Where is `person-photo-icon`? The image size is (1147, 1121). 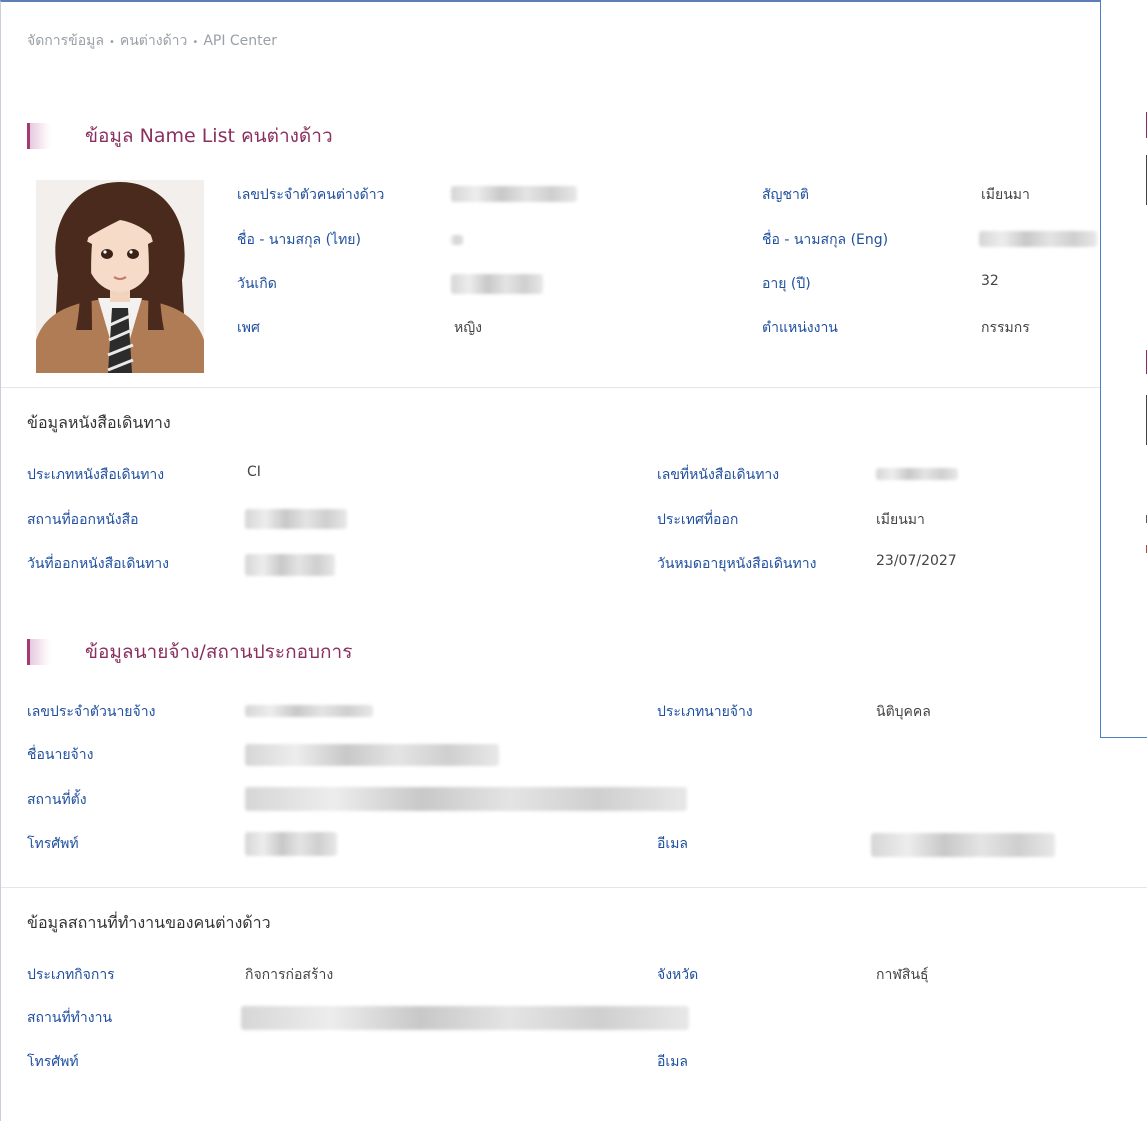
person-photo-icon is located at coordinates (120, 276).